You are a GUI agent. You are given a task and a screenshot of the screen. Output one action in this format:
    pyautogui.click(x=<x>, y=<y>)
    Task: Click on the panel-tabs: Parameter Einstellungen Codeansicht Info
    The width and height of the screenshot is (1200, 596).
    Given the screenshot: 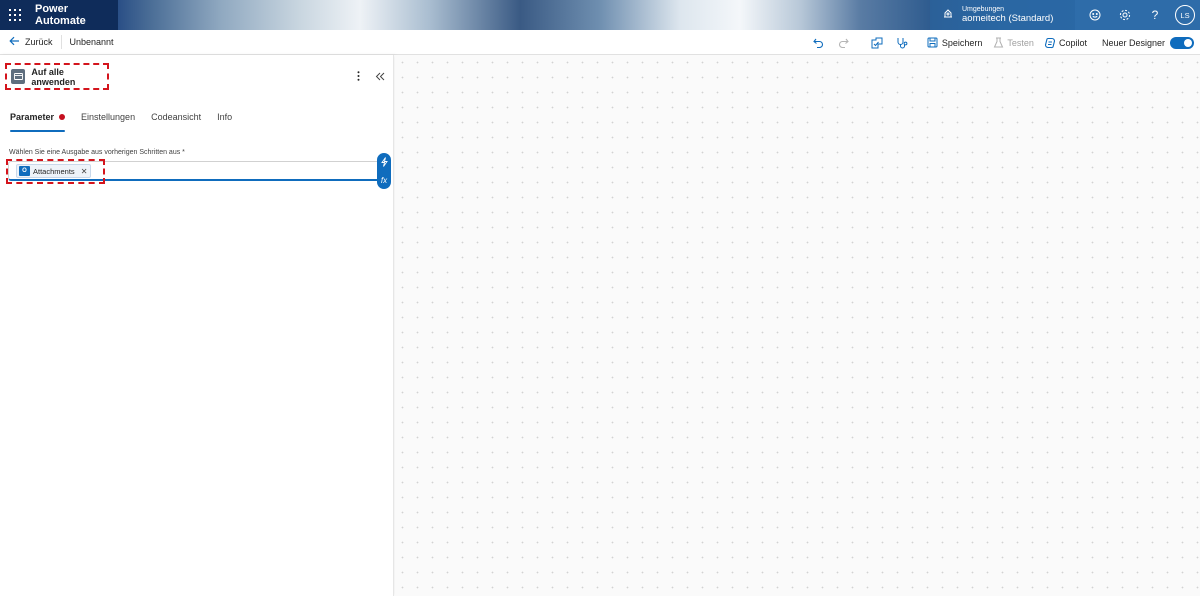 What is the action you would take?
    pyautogui.click(x=129, y=122)
    